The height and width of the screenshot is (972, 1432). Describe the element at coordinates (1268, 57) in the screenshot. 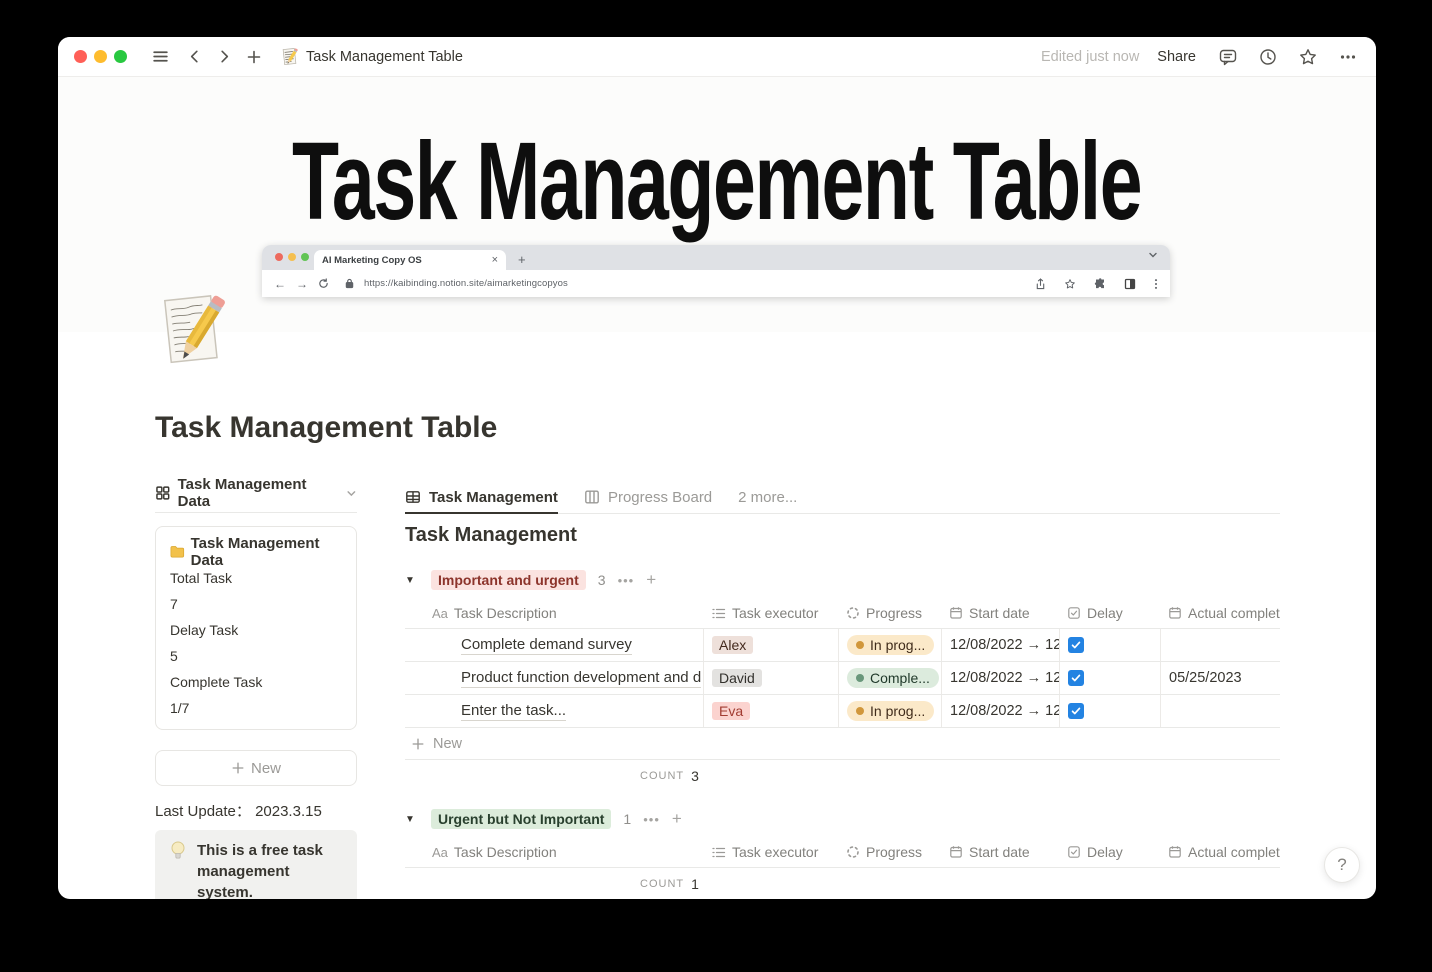

I see `history-clock-icon` at that location.